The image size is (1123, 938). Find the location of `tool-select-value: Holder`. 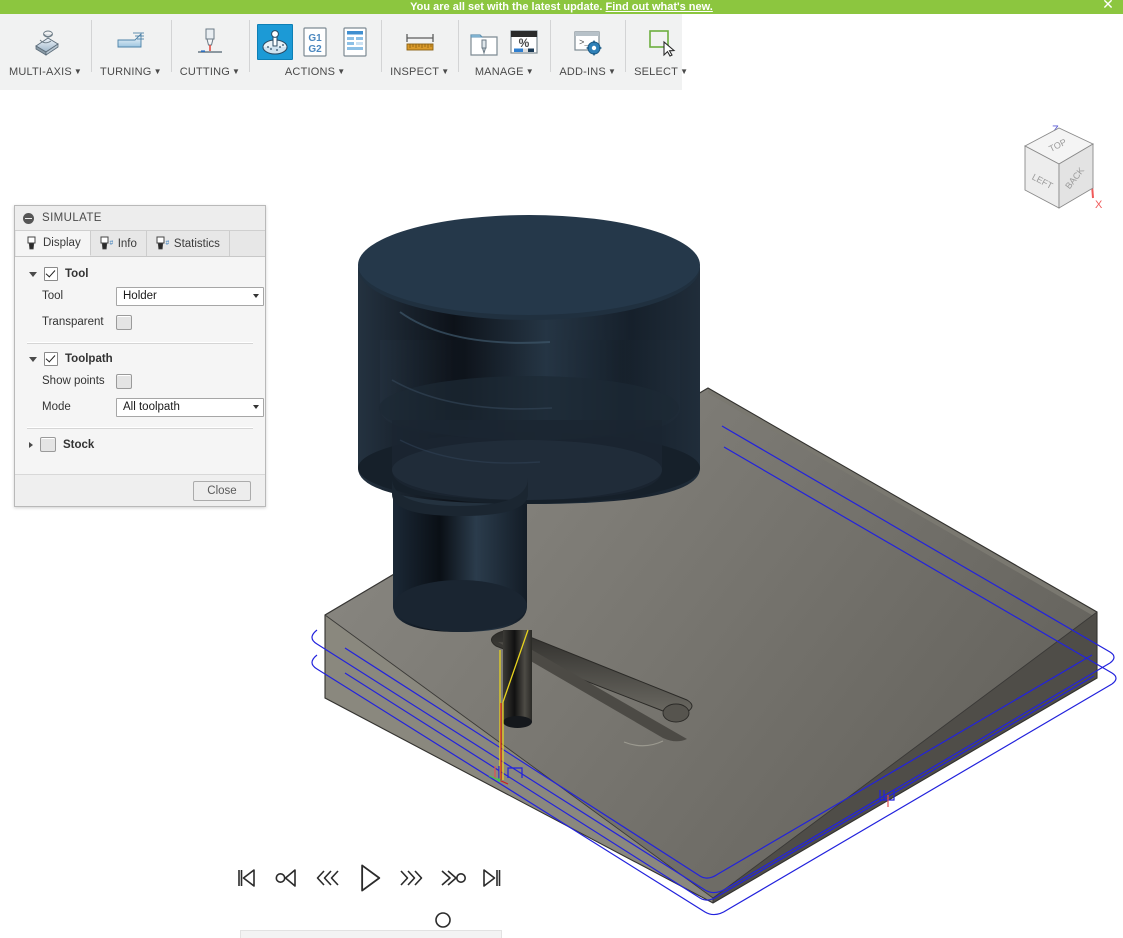

tool-select-value: Holder is located at coordinates (140, 296).